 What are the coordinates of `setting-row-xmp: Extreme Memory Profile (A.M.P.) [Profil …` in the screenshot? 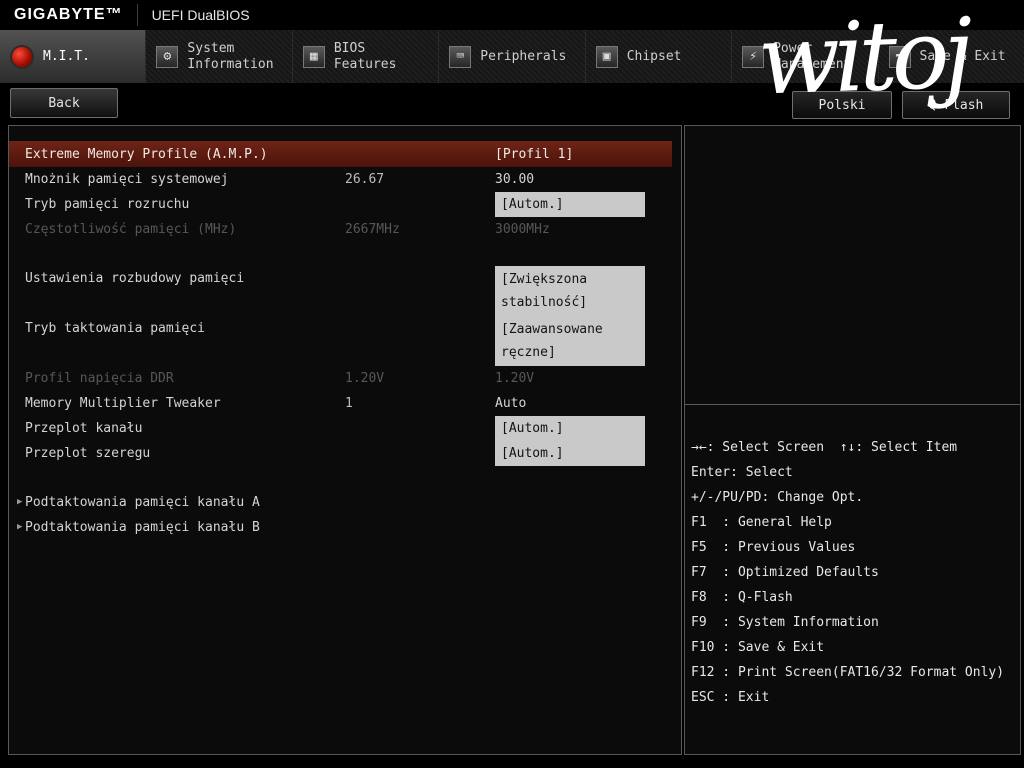 It's located at (340, 154).